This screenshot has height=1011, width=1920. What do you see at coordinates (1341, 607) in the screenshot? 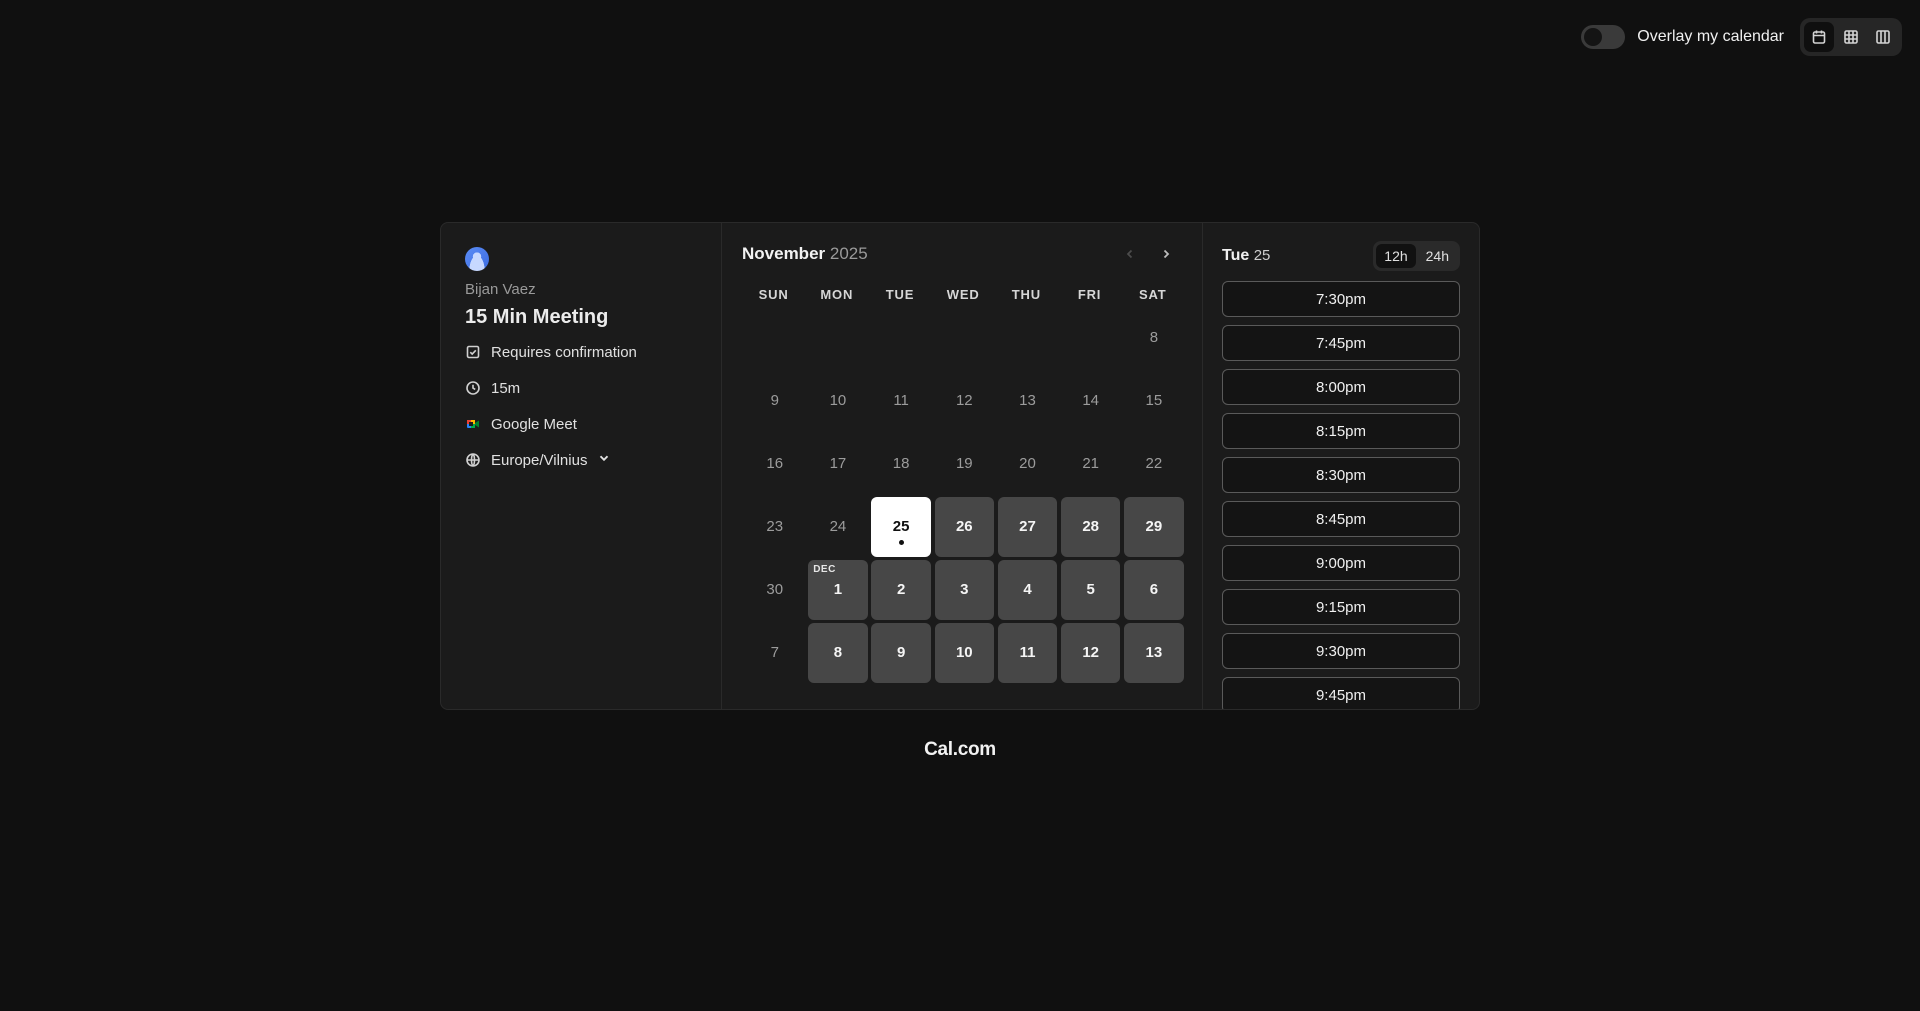
I see `time-slot-button: 9:15pm` at bounding box center [1341, 607].